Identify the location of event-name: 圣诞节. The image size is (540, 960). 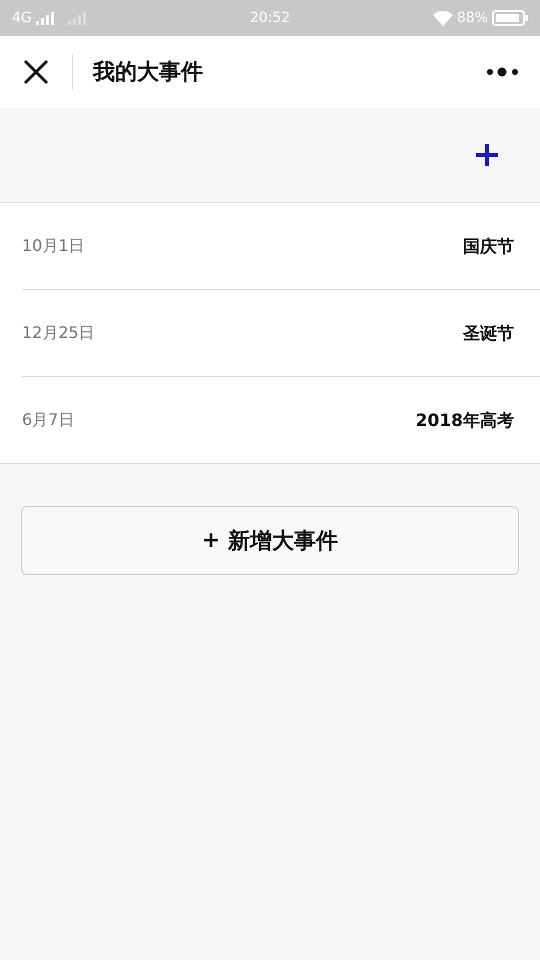
(488, 333).